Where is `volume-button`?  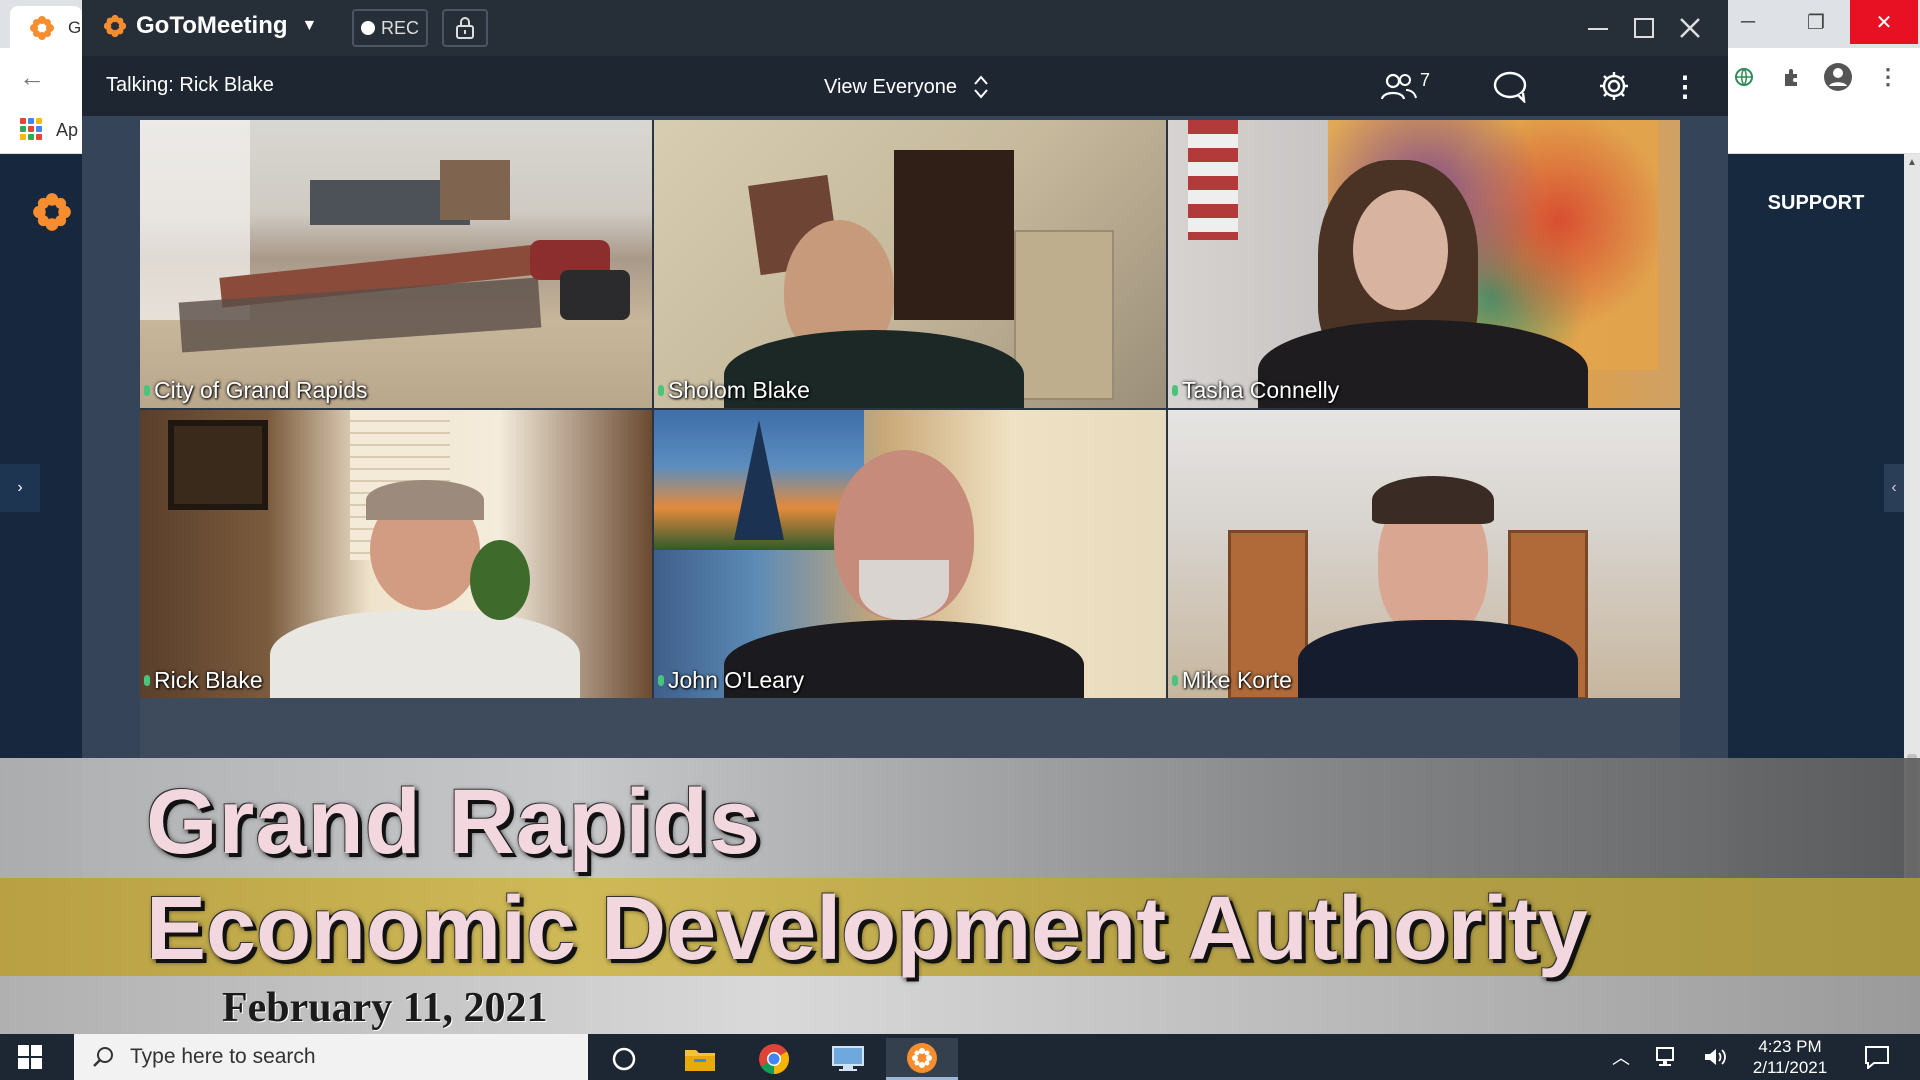 volume-button is located at coordinates (1716, 1057).